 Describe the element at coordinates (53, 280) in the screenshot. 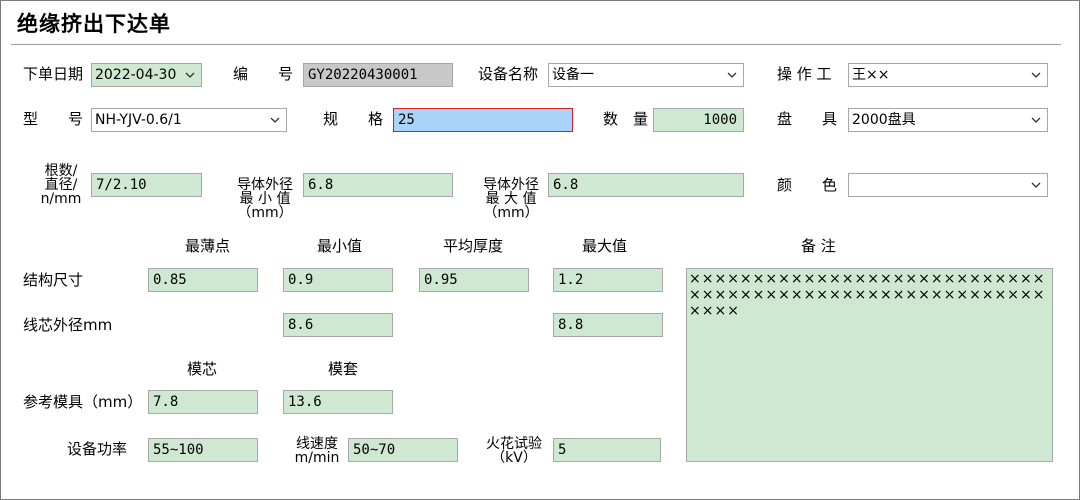

I see `structure-label: 结构尺寸` at that location.